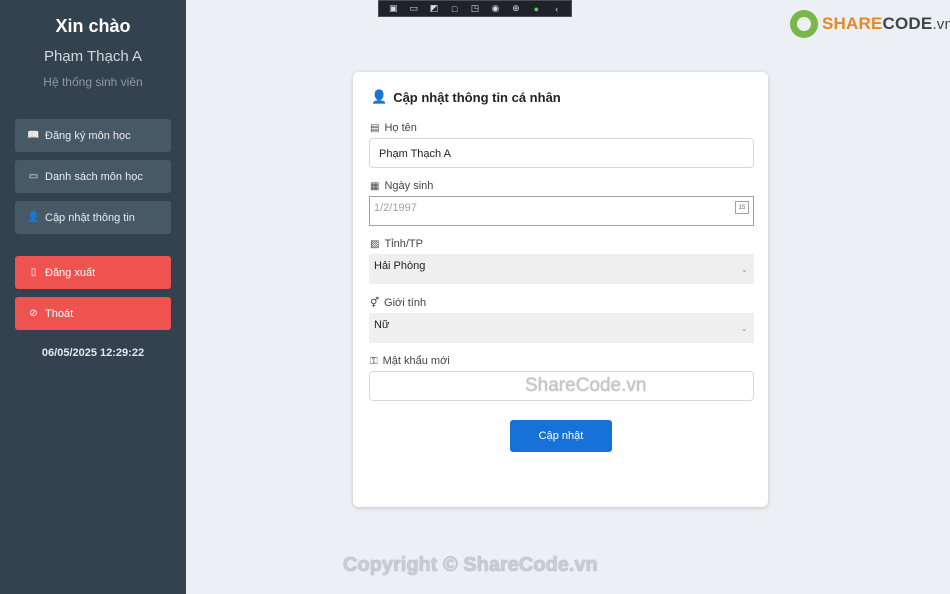 Image resolution: width=950 pixels, height=594 pixels. I want to click on system-subtitle: Hệ thống sinh viên, so click(93, 82).